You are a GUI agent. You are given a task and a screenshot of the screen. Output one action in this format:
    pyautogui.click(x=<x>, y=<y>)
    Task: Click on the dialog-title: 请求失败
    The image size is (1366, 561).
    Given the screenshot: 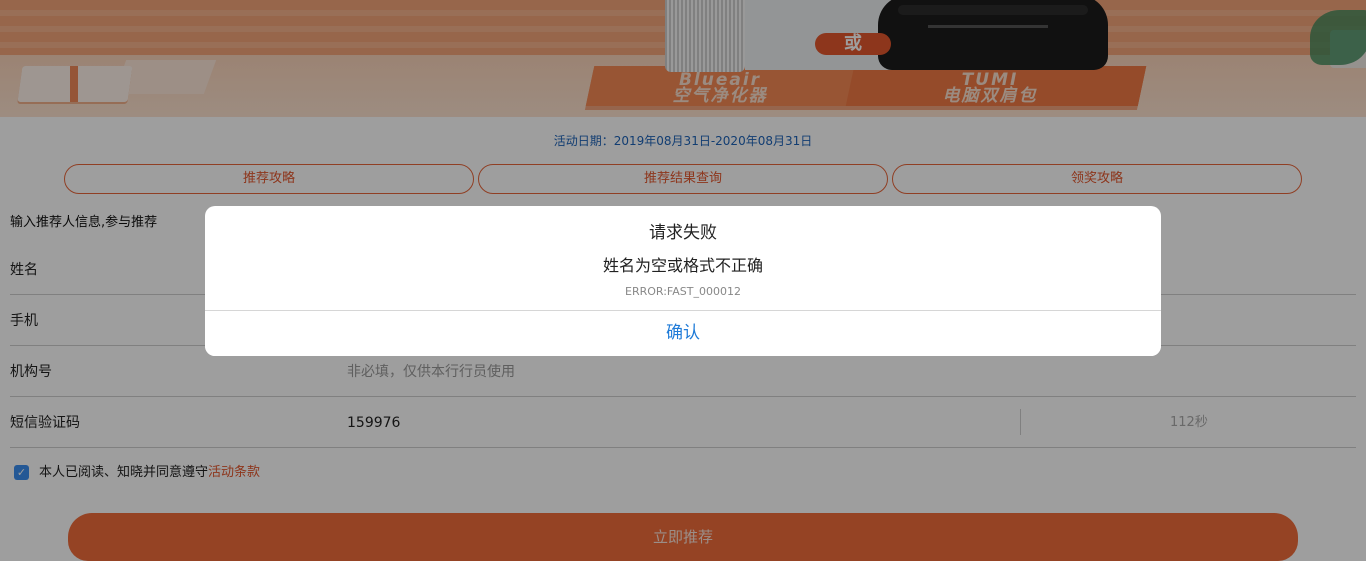 What is the action you would take?
    pyautogui.click(x=683, y=233)
    